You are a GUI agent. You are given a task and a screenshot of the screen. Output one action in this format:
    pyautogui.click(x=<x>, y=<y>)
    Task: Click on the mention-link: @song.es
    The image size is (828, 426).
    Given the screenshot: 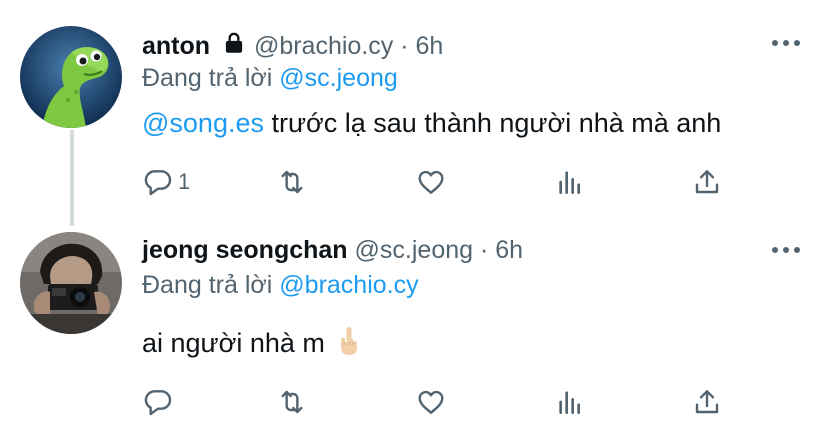 What is the action you would take?
    pyautogui.click(x=203, y=123)
    